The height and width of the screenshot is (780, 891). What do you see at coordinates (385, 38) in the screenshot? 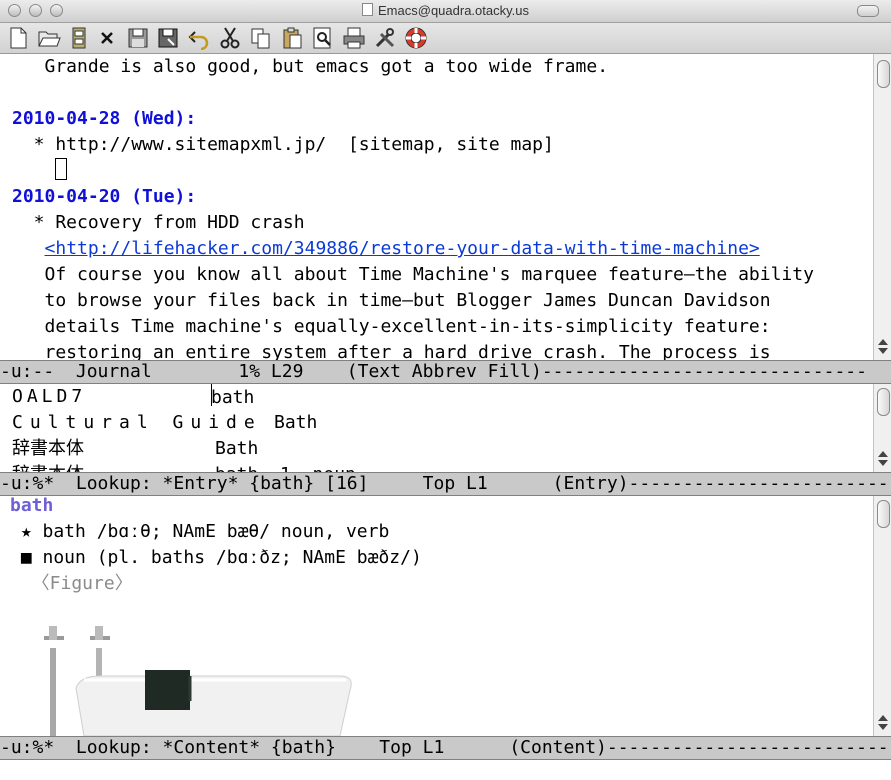
I see `preferences-icon` at bounding box center [385, 38].